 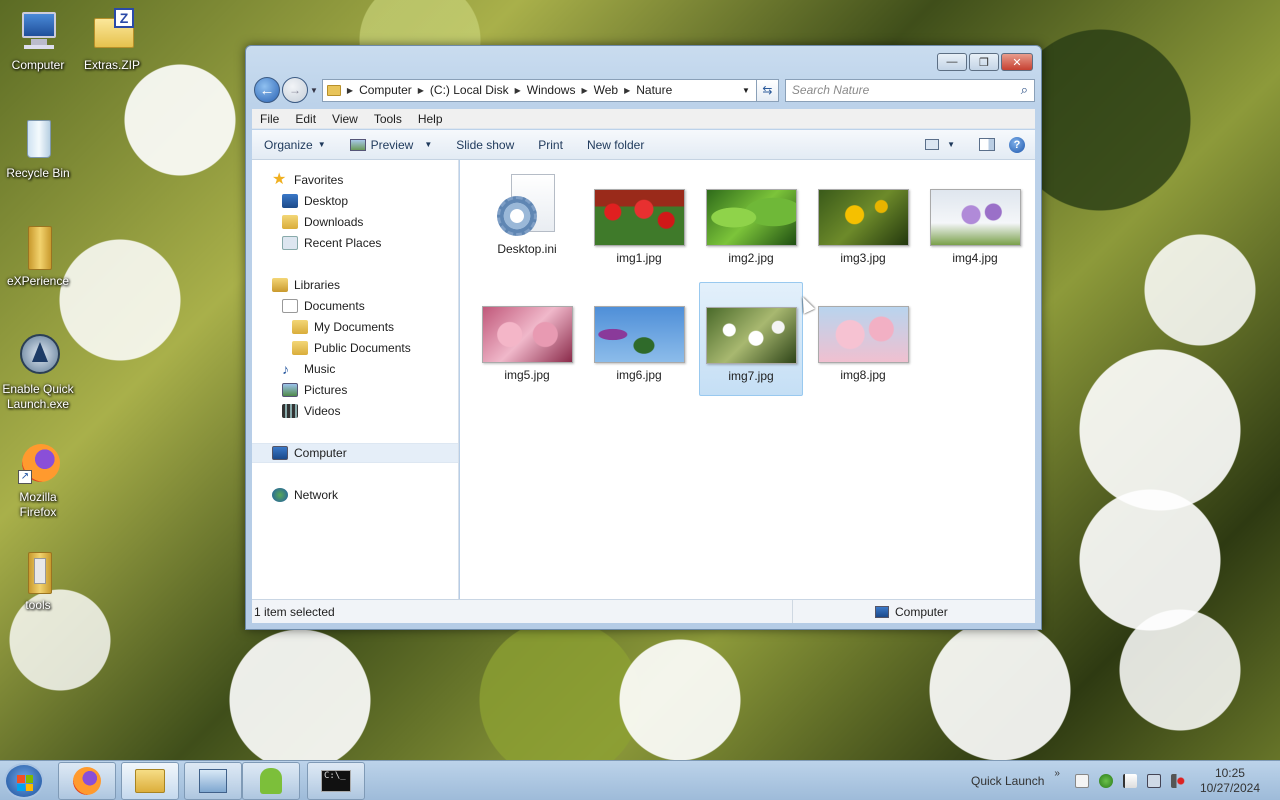 What do you see at coordinates (38, 480) in the screenshot?
I see `desktop-icon-firefox: ↗ Mozilla Firefox` at bounding box center [38, 480].